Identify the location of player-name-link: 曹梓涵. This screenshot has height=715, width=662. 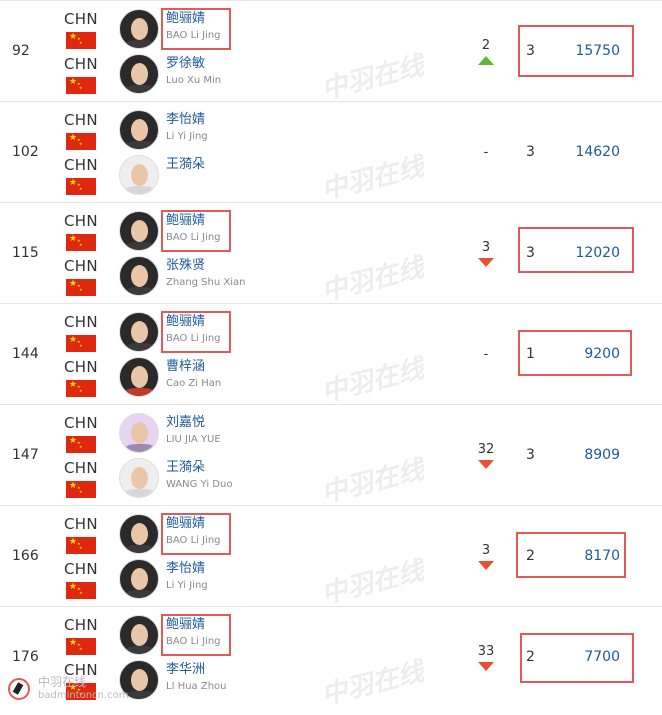
(193, 367).